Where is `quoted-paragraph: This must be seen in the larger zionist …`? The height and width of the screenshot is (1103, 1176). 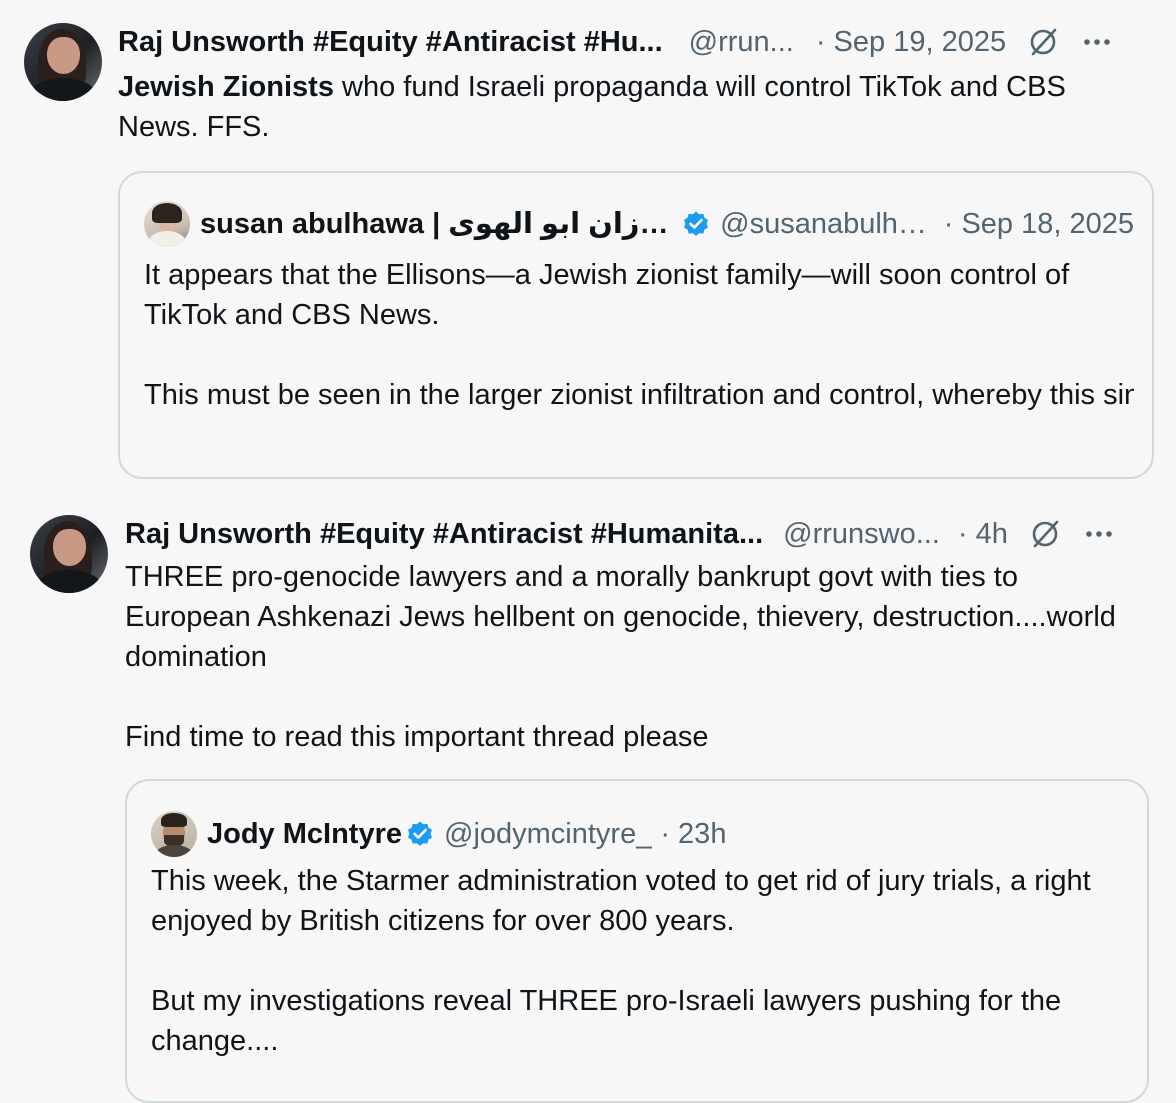 quoted-paragraph: This must be seen in the larger zionist … is located at coordinates (639, 395).